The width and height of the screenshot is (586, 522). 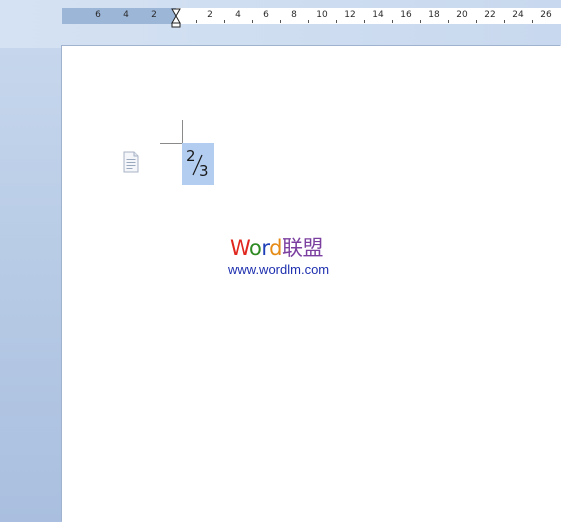 I want to click on ruler-label: 22, so click(x=490, y=15).